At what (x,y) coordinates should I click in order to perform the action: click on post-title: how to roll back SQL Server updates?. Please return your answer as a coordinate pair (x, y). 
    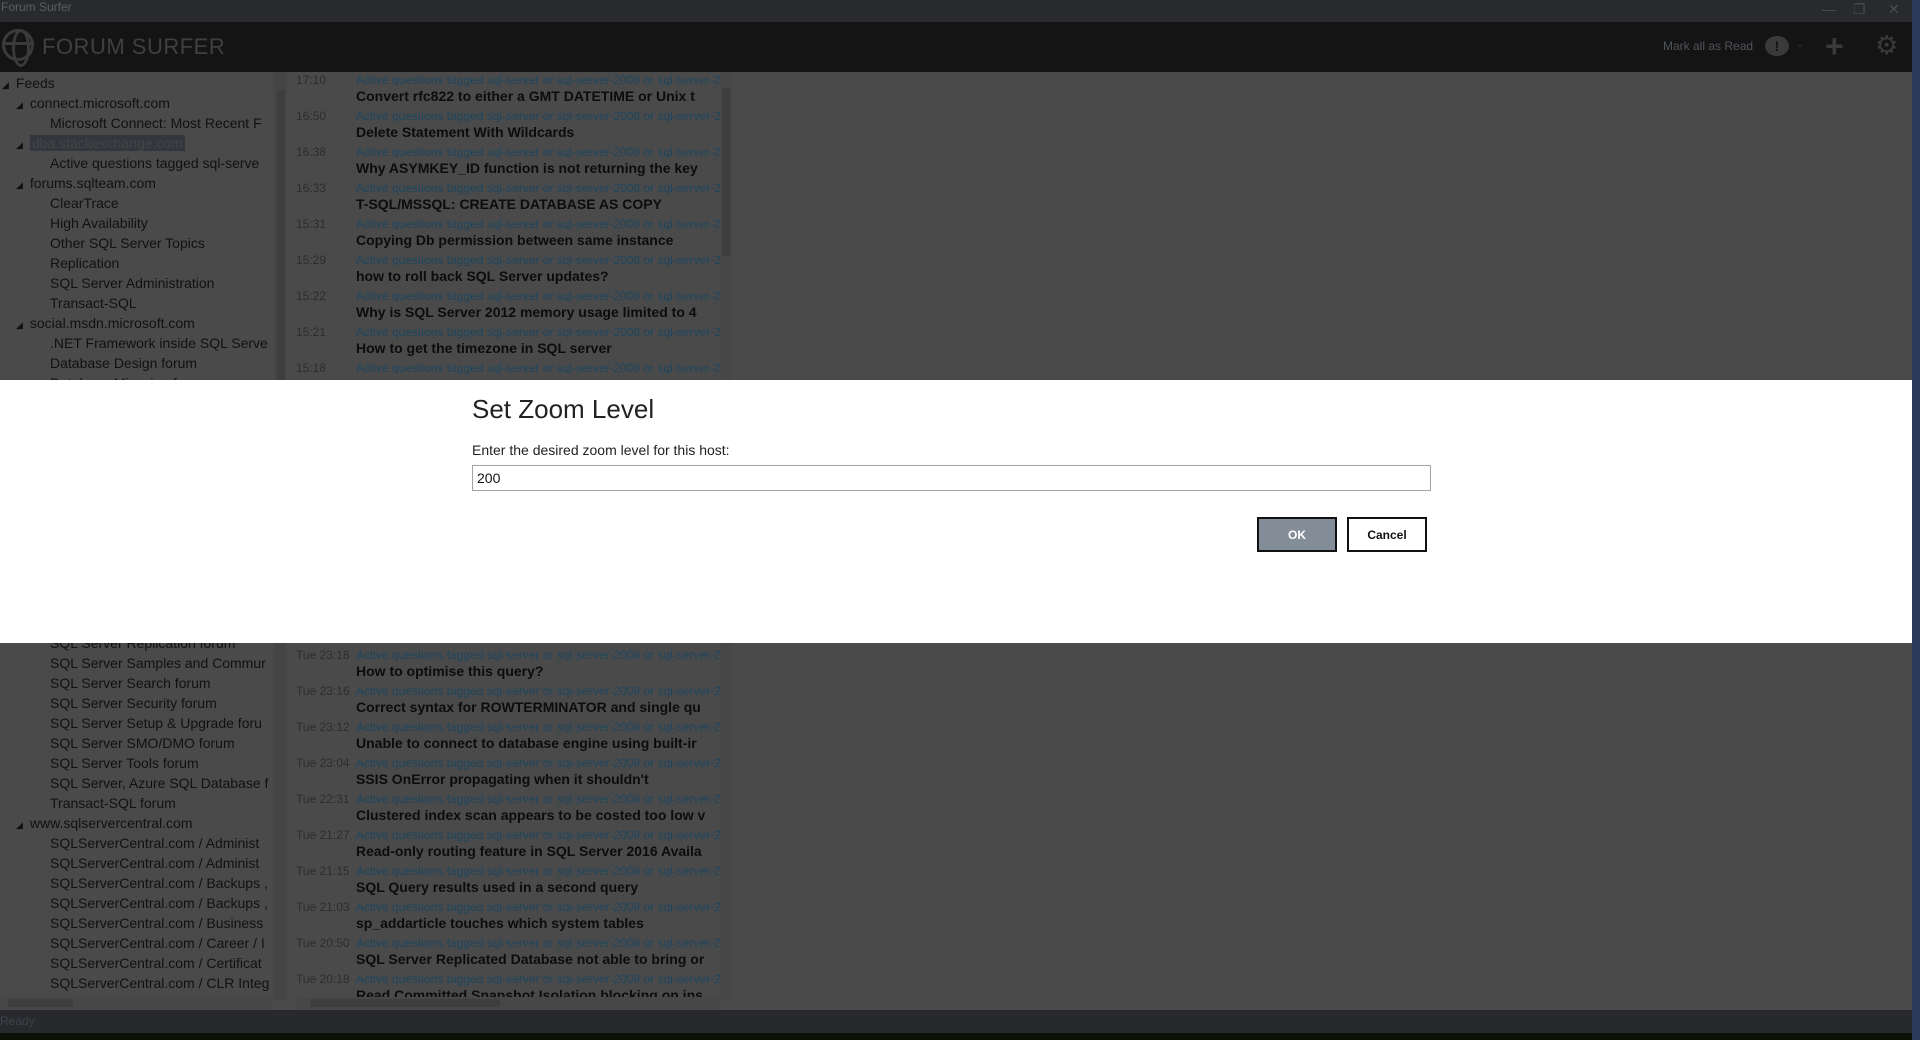
    Looking at the image, I should click on (482, 276).